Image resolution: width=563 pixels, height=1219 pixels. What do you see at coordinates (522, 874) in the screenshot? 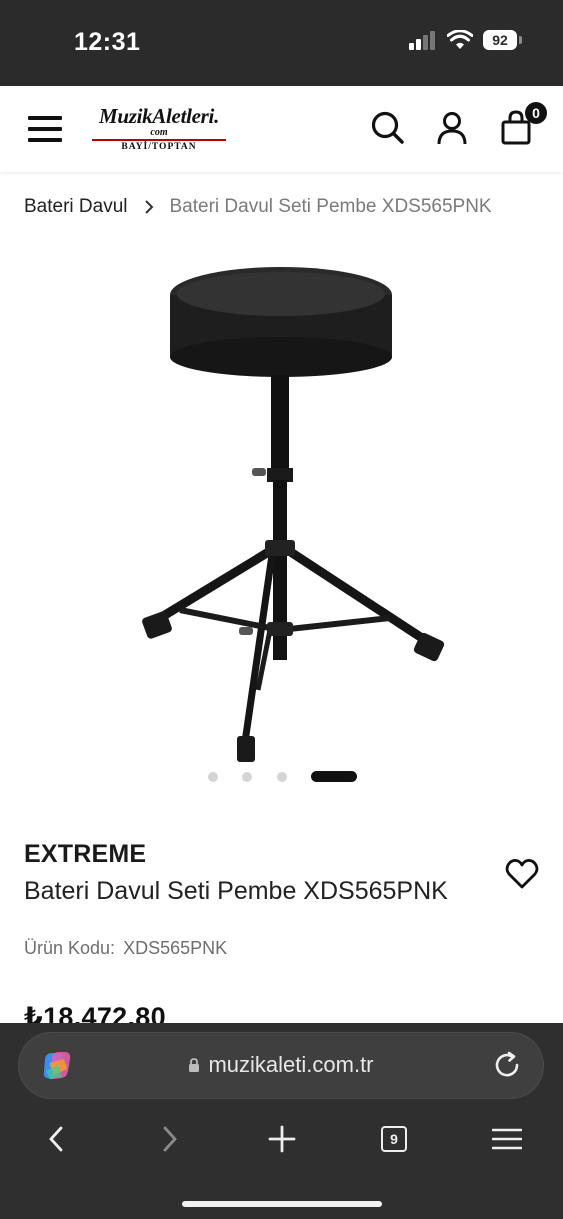
I see `heart-icon` at bounding box center [522, 874].